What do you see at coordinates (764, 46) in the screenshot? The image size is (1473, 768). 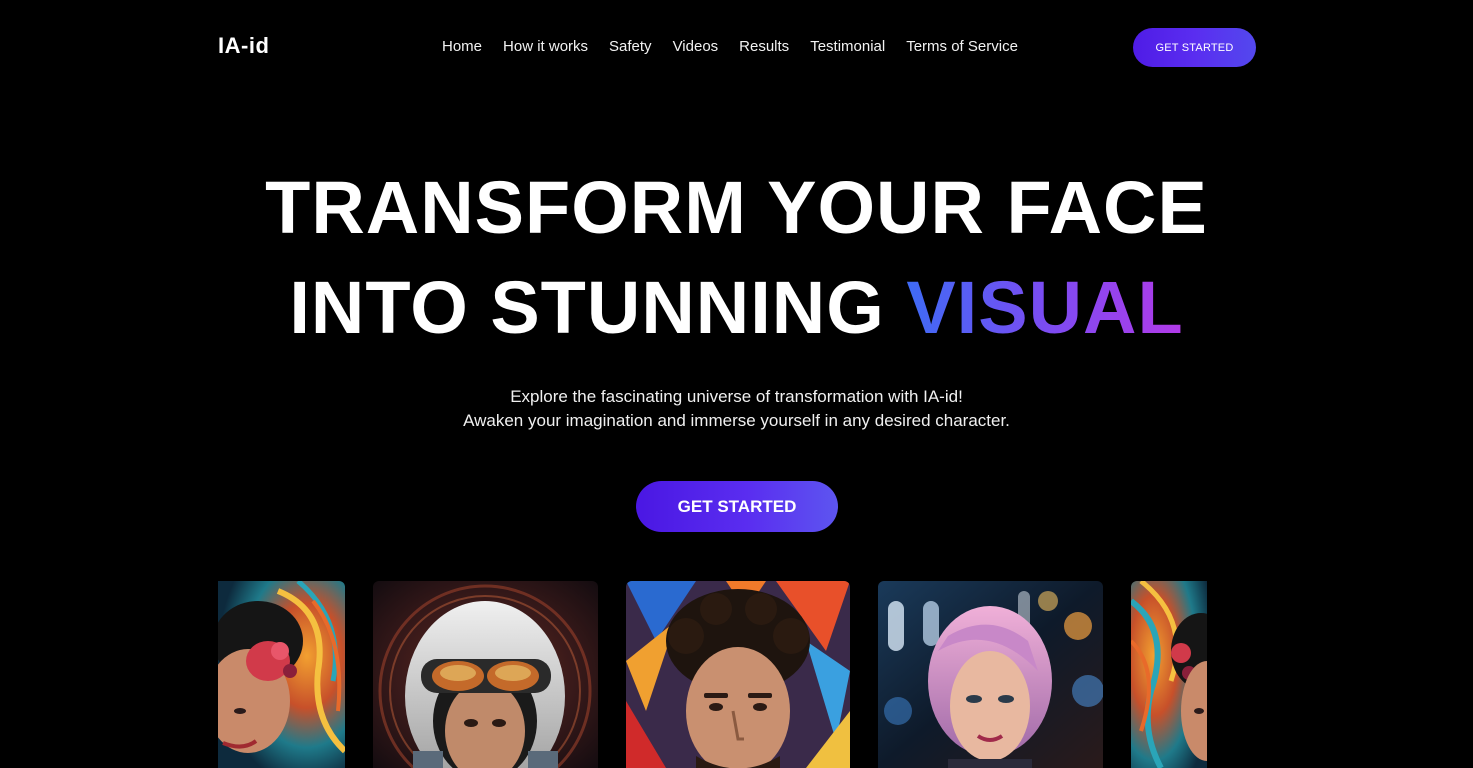 I see `nav-results: Results` at bounding box center [764, 46].